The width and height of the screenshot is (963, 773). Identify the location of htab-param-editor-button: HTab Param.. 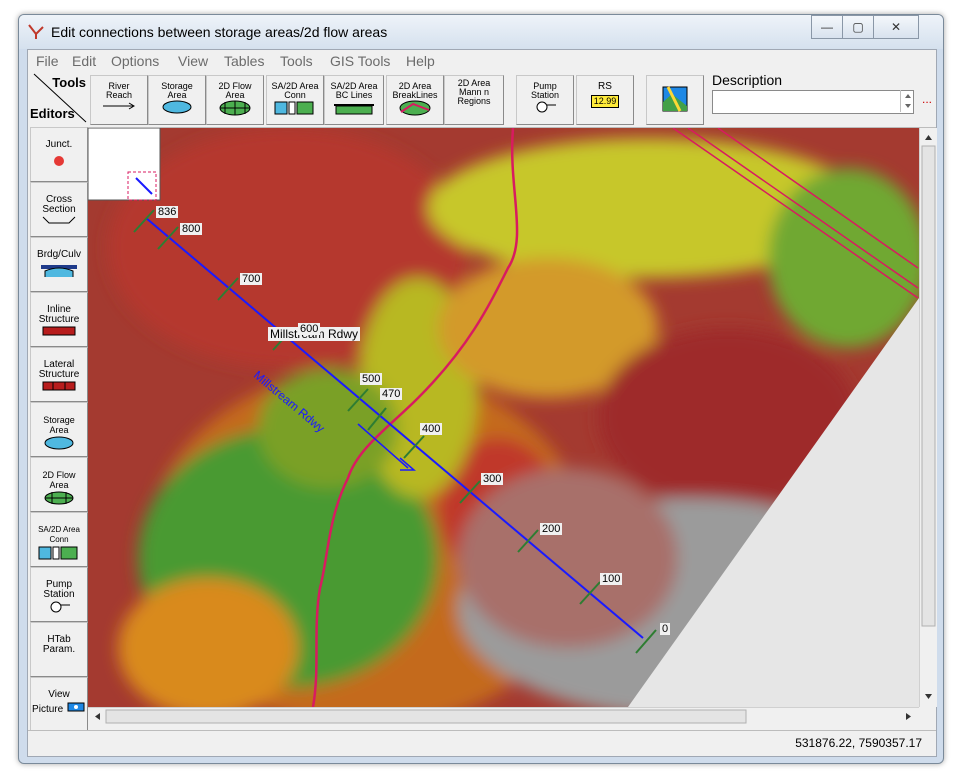
(59, 649).